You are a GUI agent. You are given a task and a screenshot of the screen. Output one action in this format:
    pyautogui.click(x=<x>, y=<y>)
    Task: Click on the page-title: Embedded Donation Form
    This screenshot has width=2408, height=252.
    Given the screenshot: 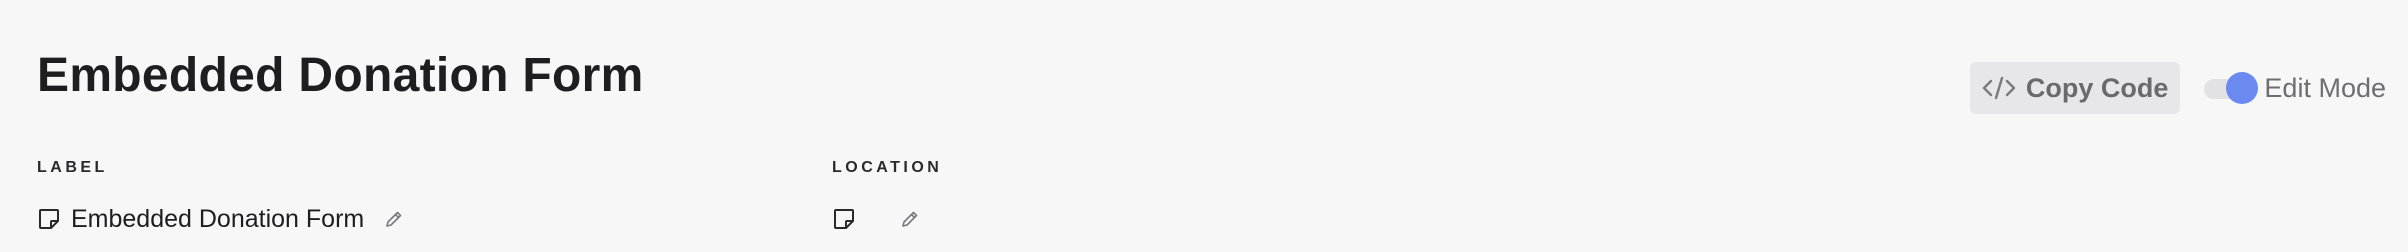 What is the action you would take?
    pyautogui.click(x=340, y=75)
    